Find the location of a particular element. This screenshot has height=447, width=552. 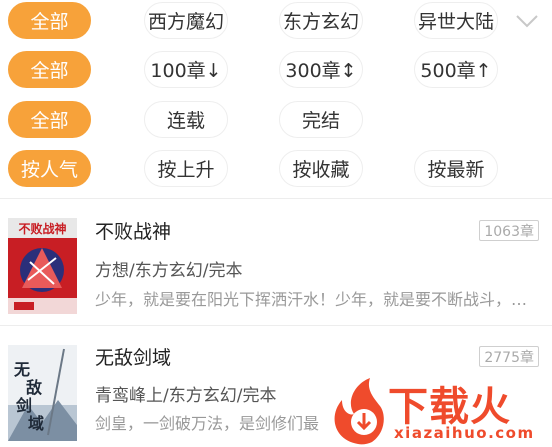

filter-row-sort: 按人气 按上升 按收藏 按最新 is located at coordinates (276, 170).